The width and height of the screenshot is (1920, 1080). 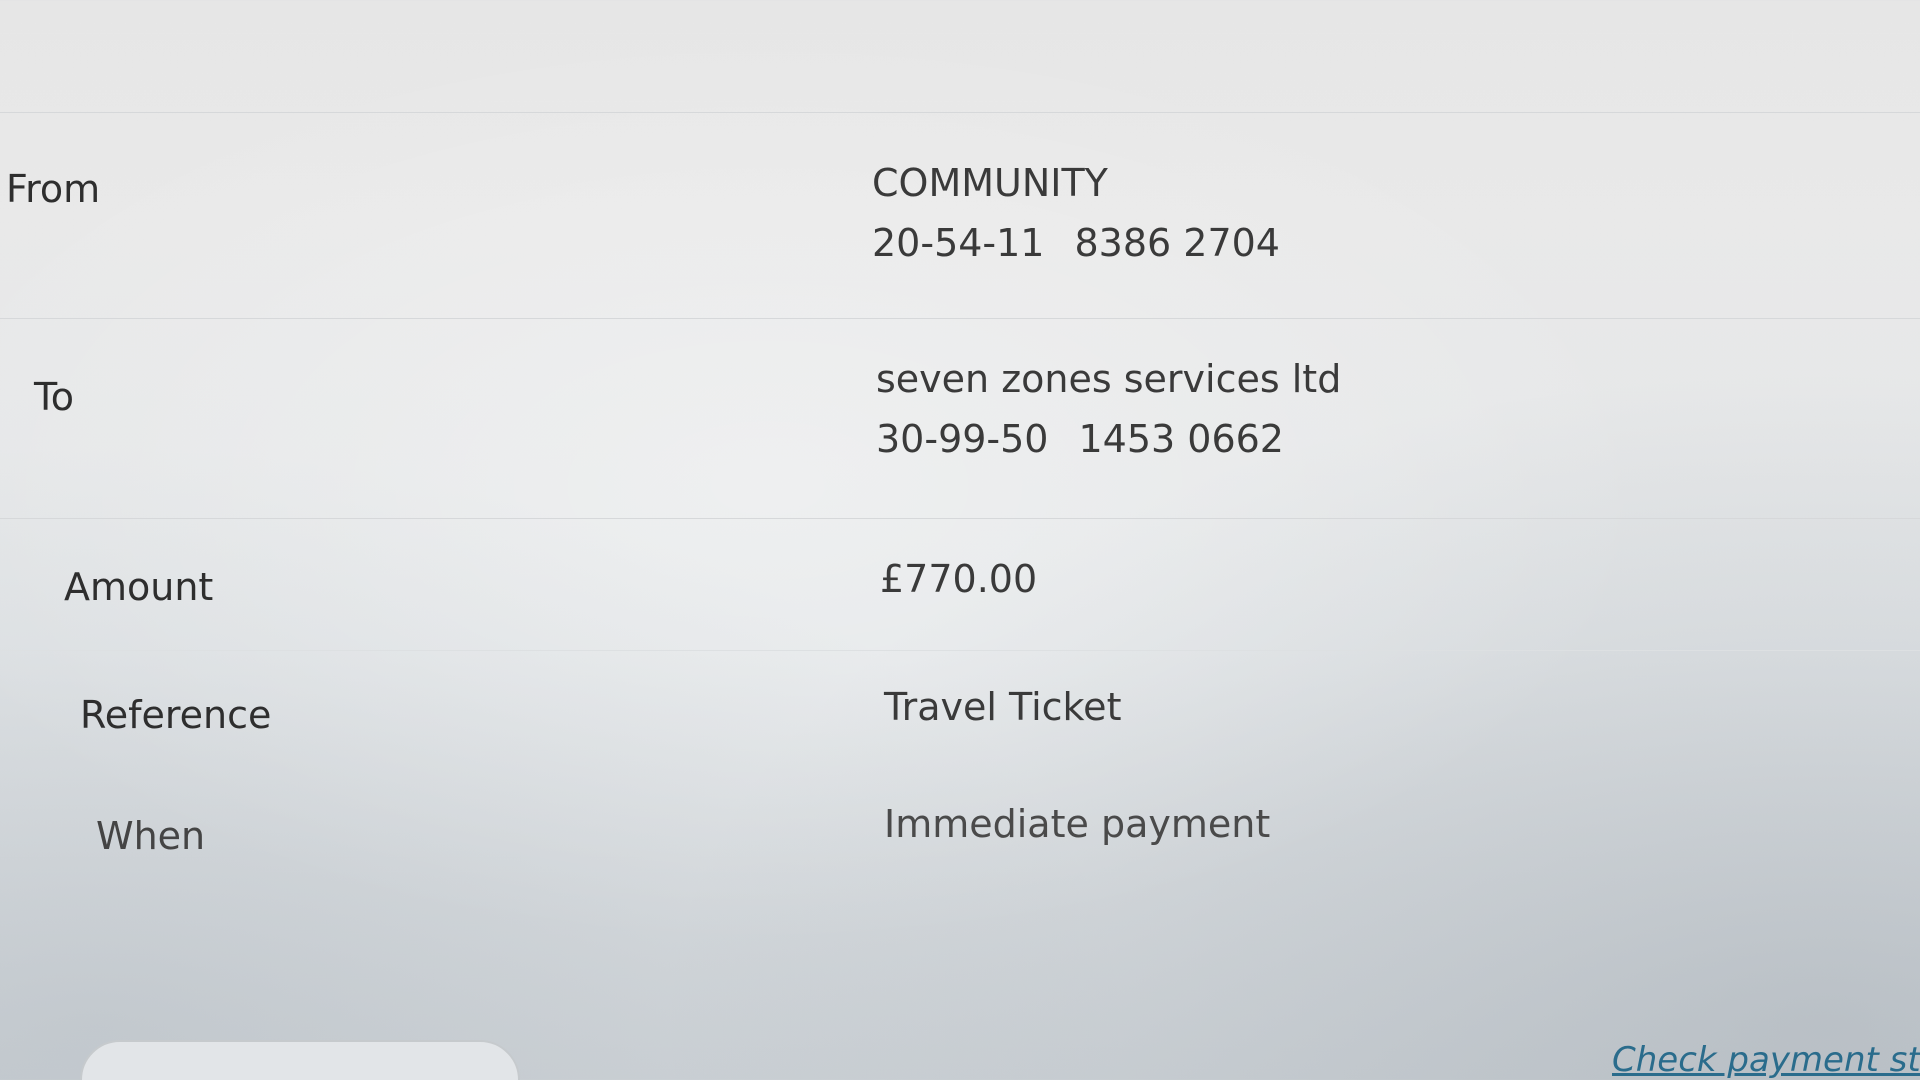 I want to click on back-button, so click(x=300, y=1060).